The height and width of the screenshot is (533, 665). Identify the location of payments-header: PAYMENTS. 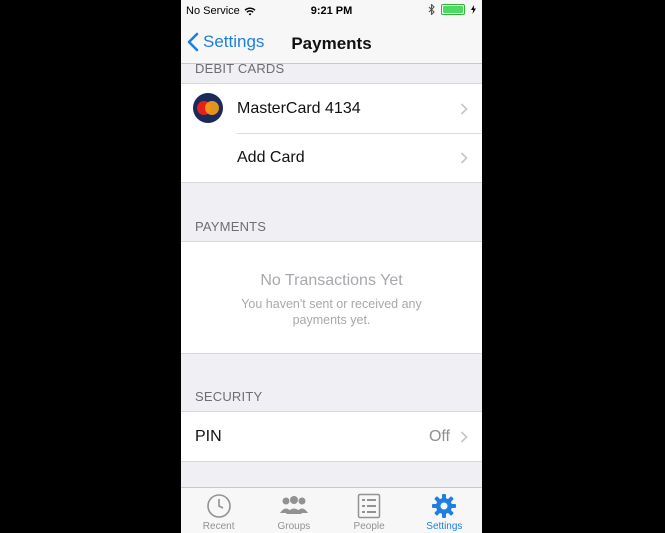
(231, 226).